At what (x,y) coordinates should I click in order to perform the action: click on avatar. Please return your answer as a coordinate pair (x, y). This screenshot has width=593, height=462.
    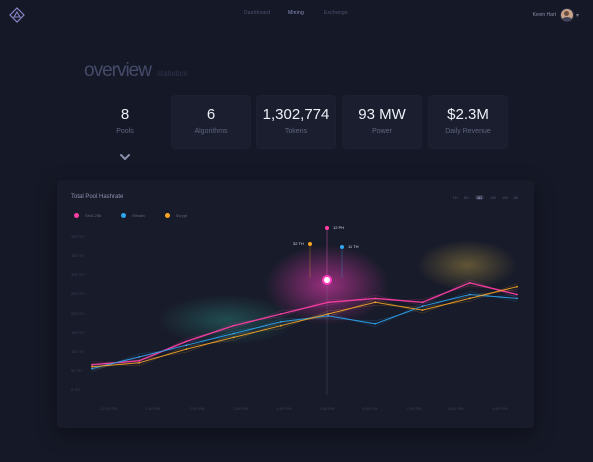
    Looking at the image, I should click on (566, 15).